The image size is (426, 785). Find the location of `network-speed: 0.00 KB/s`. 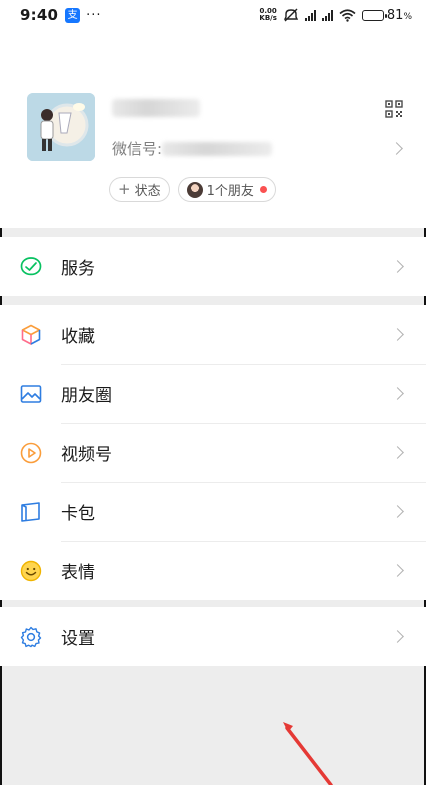

network-speed: 0.00 KB/s is located at coordinates (268, 14).